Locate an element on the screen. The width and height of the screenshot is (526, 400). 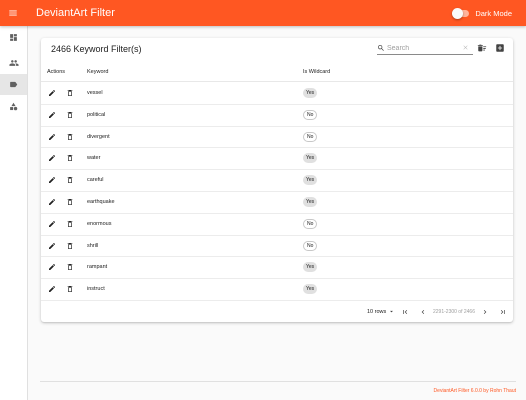
page-footer: DeviantArt Filter 6.0.0 by Rohn Thaut is located at coordinates (278, 387).